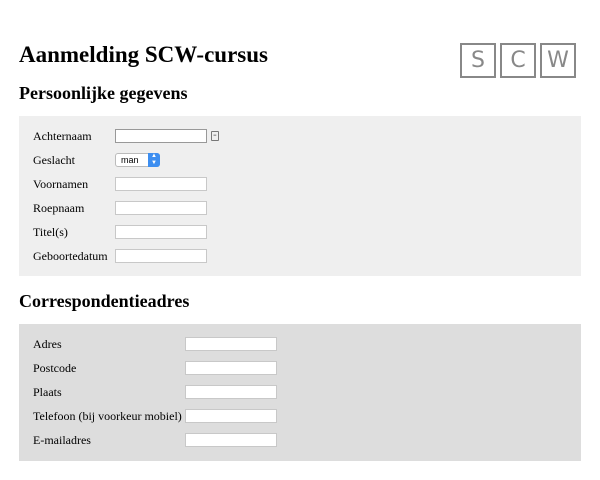  Describe the element at coordinates (47, 343) in the screenshot. I see `field-label: Adres` at that location.